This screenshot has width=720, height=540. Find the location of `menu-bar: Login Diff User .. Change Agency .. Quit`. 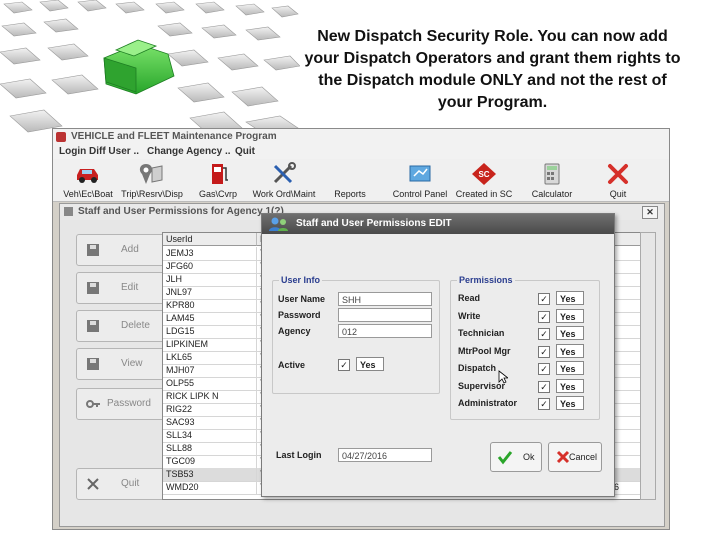

menu-bar: Login Diff User .. Change Agency .. Quit is located at coordinates (361, 152).